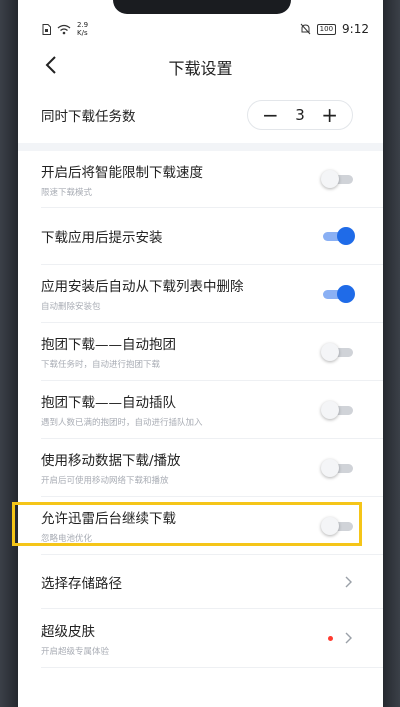 The width and height of the screenshot is (400, 707). I want to click on setting-text: 抱团下载——自动插队 遇到人数已满的抱团时，自动进行插队加入, so click(122, 409).